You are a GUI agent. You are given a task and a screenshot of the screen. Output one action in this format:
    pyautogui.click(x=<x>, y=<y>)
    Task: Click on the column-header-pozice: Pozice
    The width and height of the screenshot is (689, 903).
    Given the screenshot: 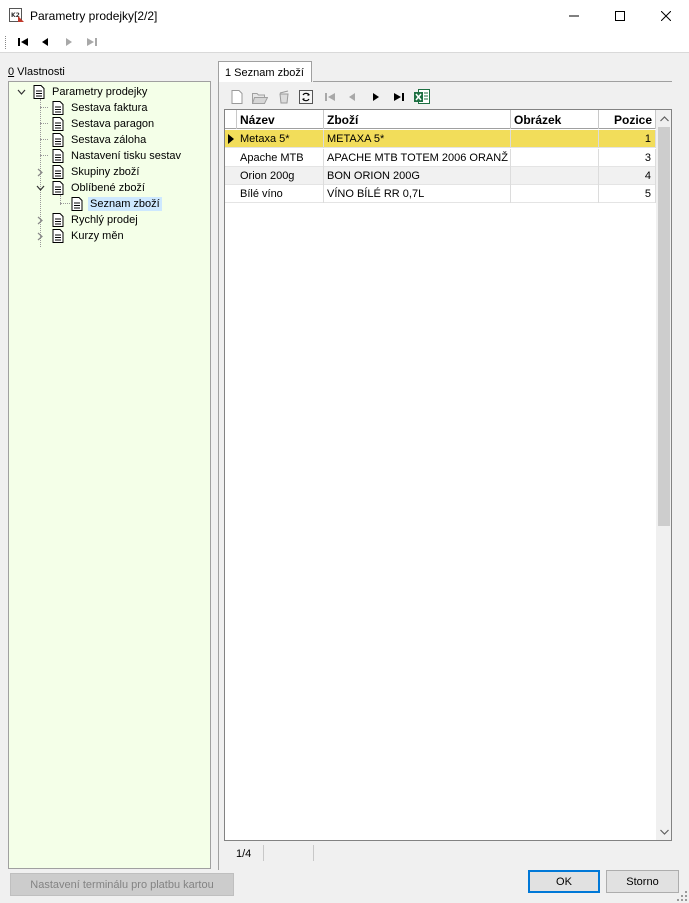 What is the action you would take?
    pyautogui.click(x=627, y=119)
    